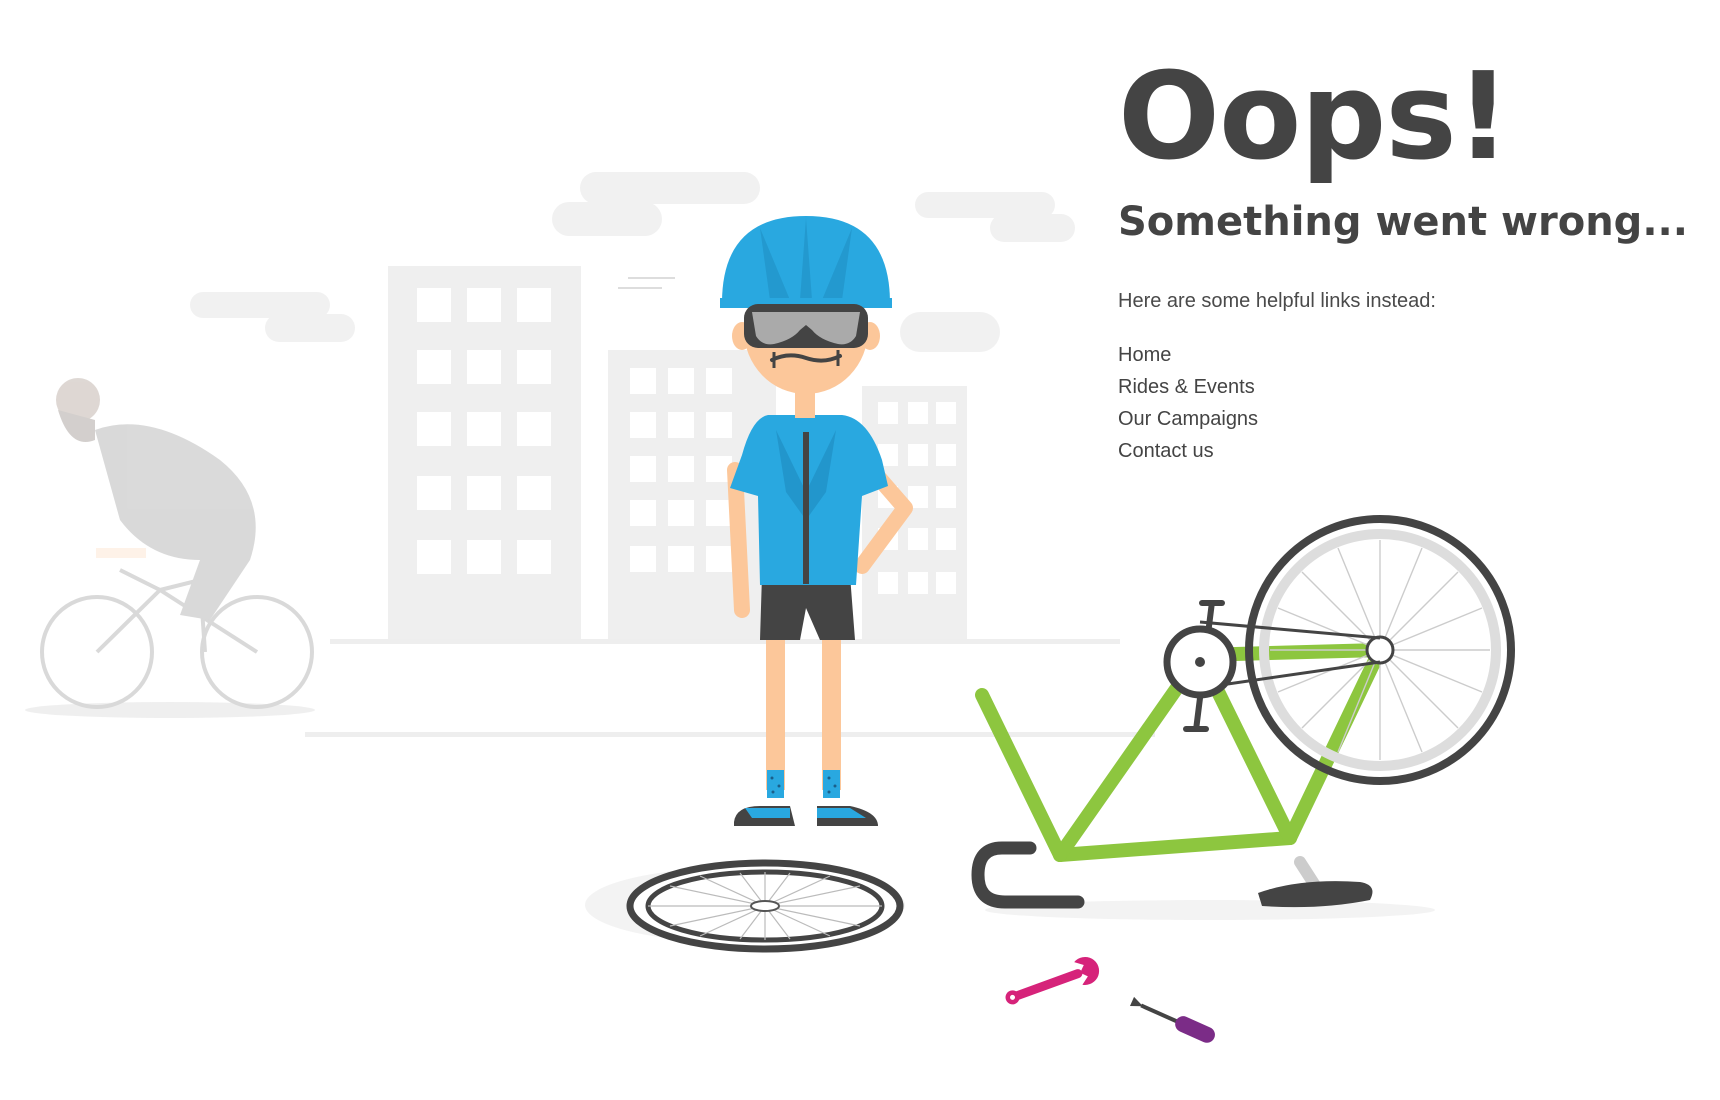  What do you see at coordinates (745, 906) in the screenshot?
I see `wheel-icon` at bounding box center [745, 906].